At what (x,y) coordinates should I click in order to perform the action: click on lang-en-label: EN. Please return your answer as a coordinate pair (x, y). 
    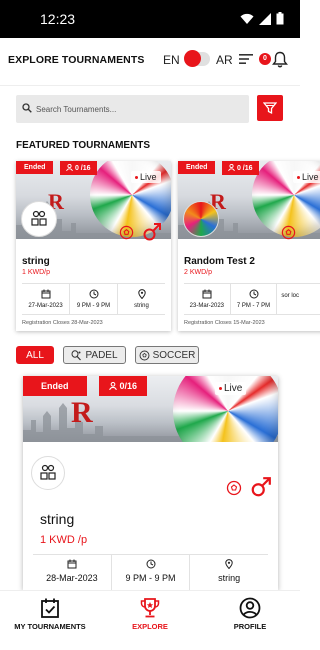
    Looking at the image, I should click on (171, 60).